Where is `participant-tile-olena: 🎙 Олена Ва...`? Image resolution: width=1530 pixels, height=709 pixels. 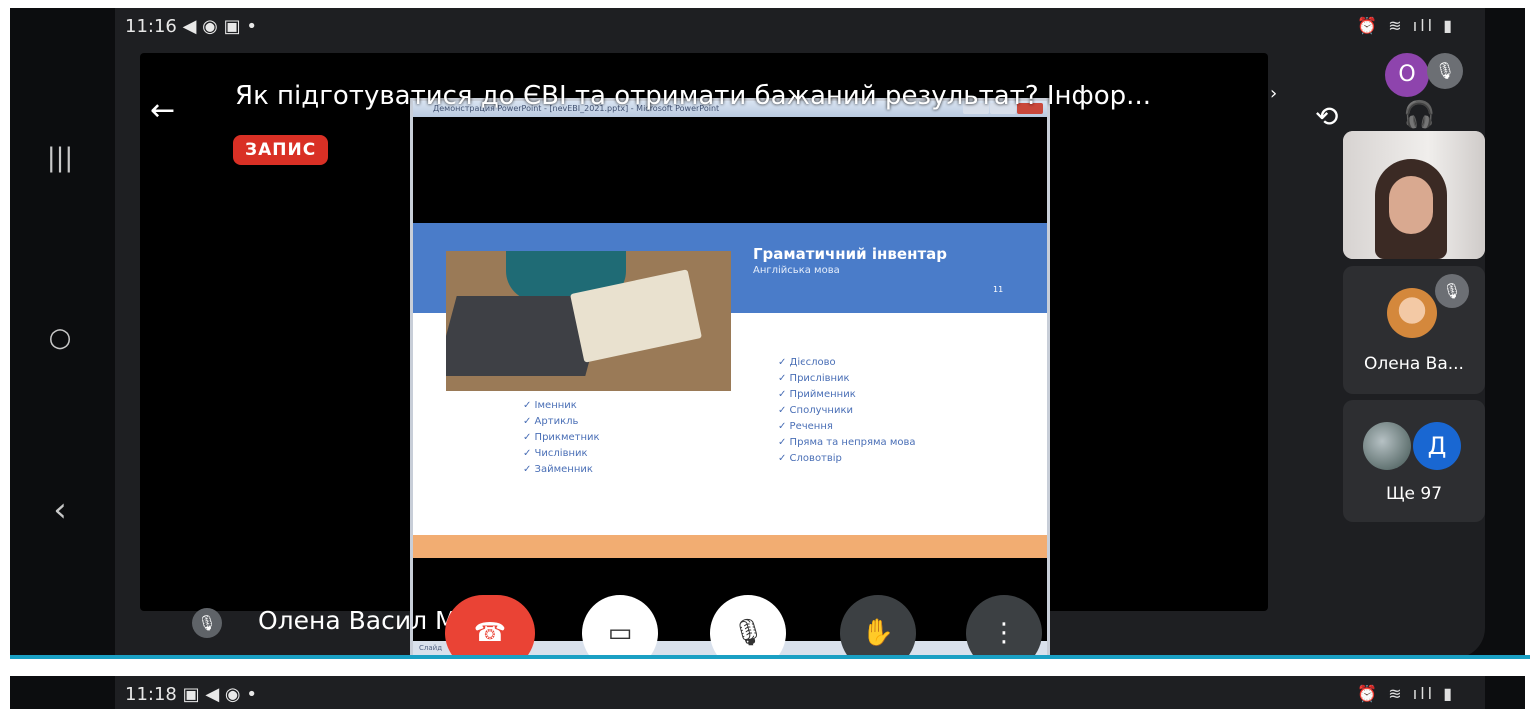
participant-tile-olena: 🎙 Олена Ва... is located at coordinates (1414, 330).